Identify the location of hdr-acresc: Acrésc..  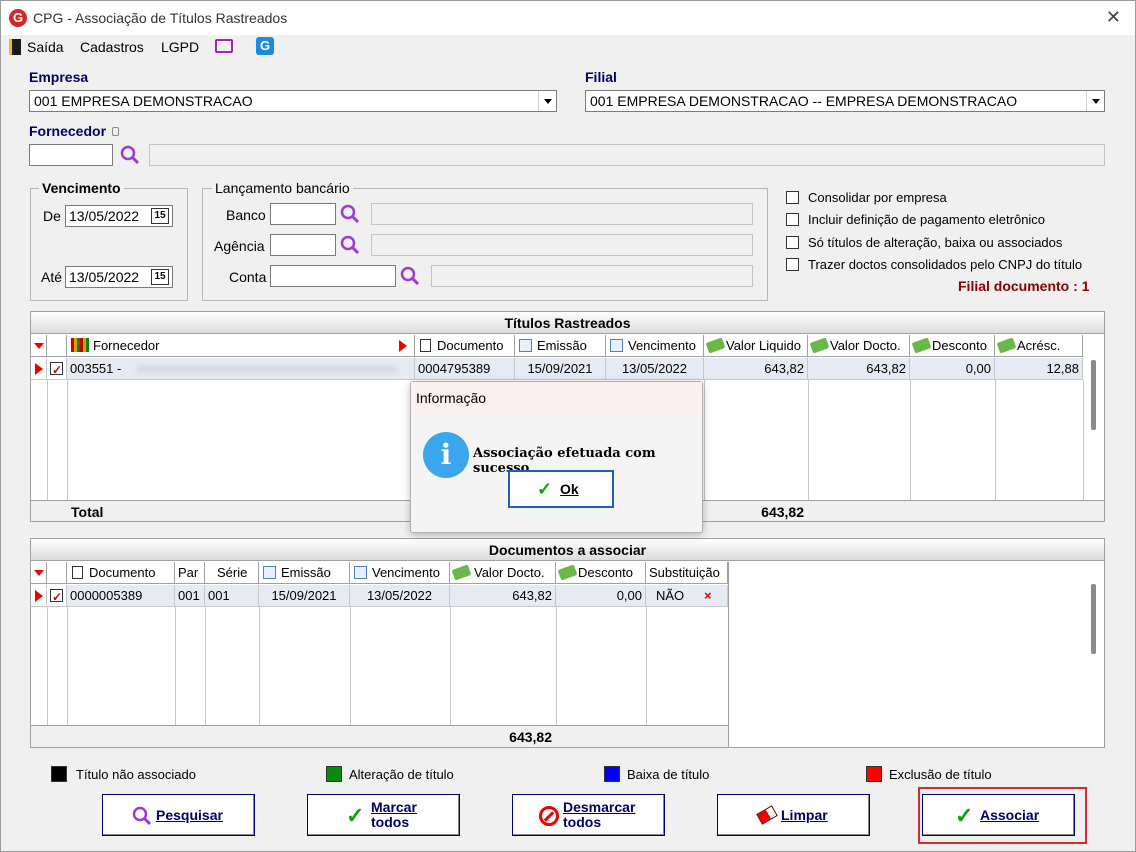
(1039, 346).